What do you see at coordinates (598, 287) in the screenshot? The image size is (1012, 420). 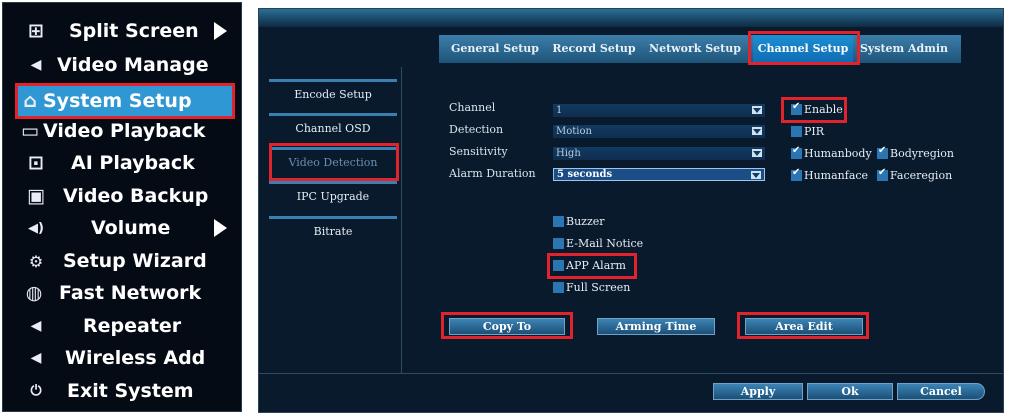 I see `full-screen-label: Full Screen` at bounding box center [598, 287].